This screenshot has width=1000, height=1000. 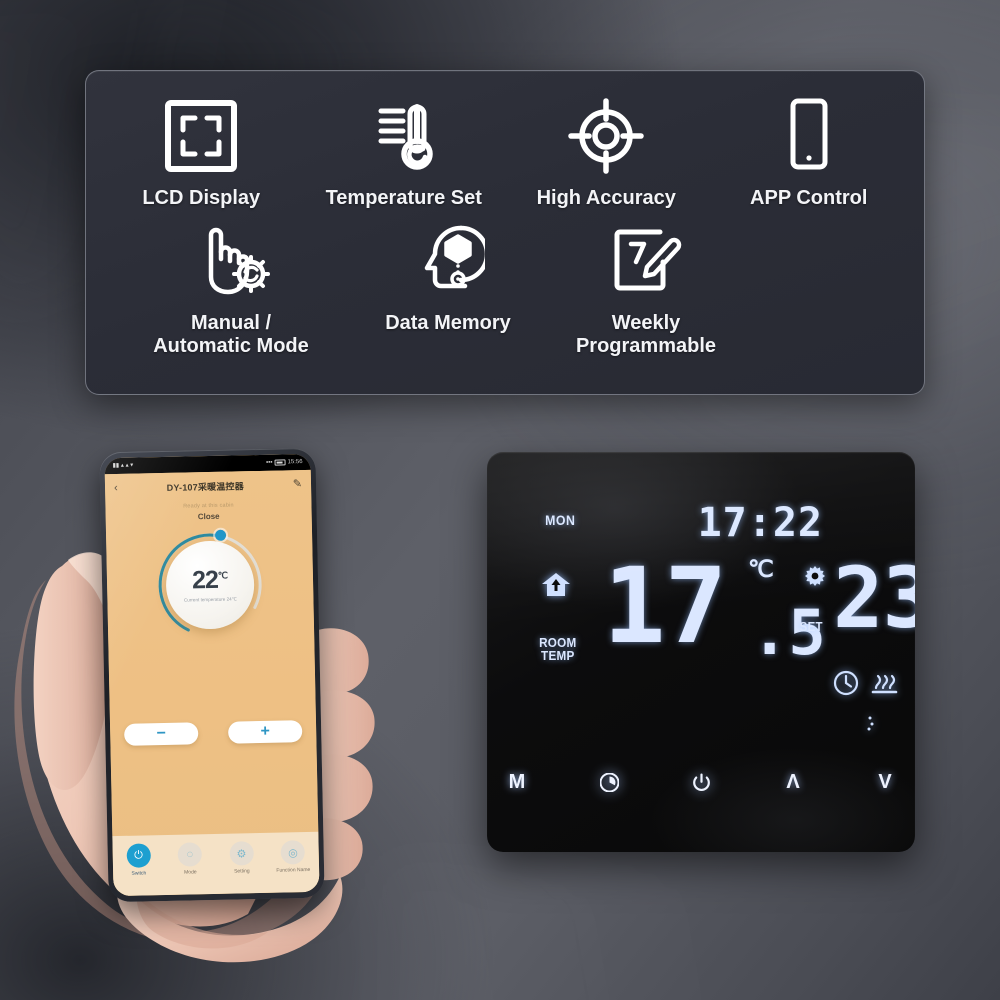 What do you see at coordinates (815, 578) in the screenshot?
I see `gear-icon` at bounding box center [815, 578].